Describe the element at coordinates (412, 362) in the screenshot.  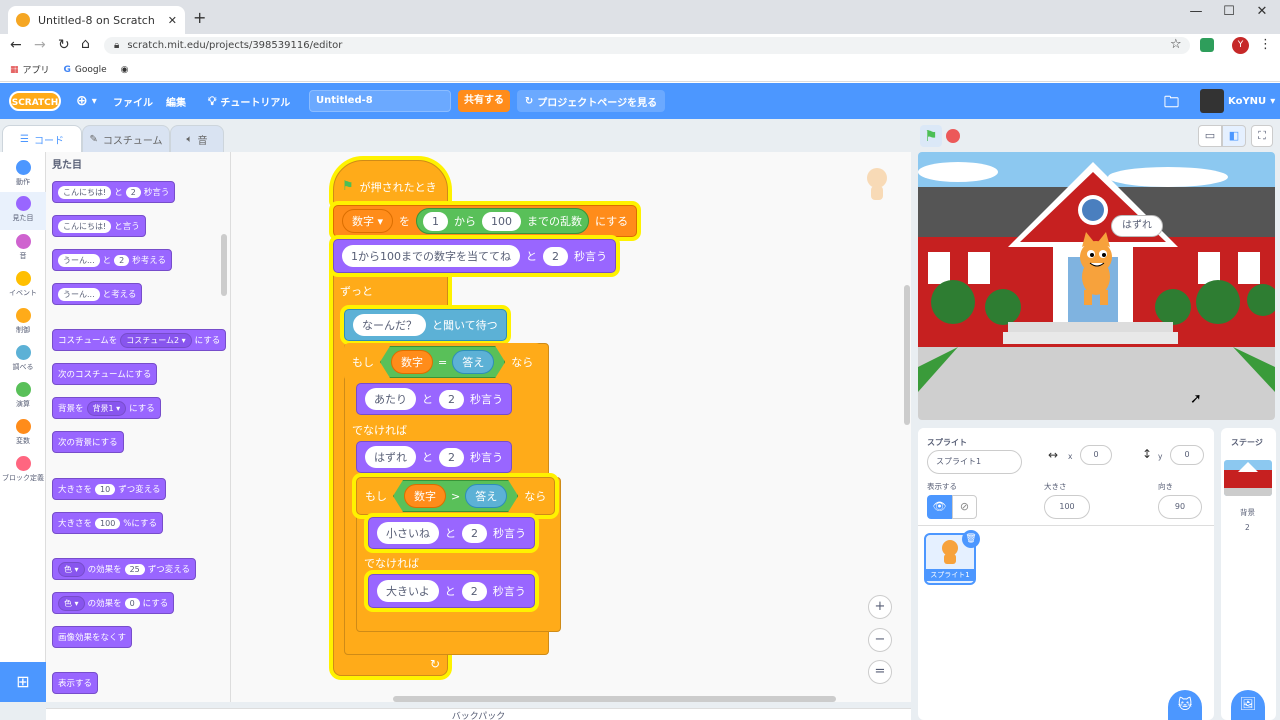
I see `variable-reporter: 数字` at that location.